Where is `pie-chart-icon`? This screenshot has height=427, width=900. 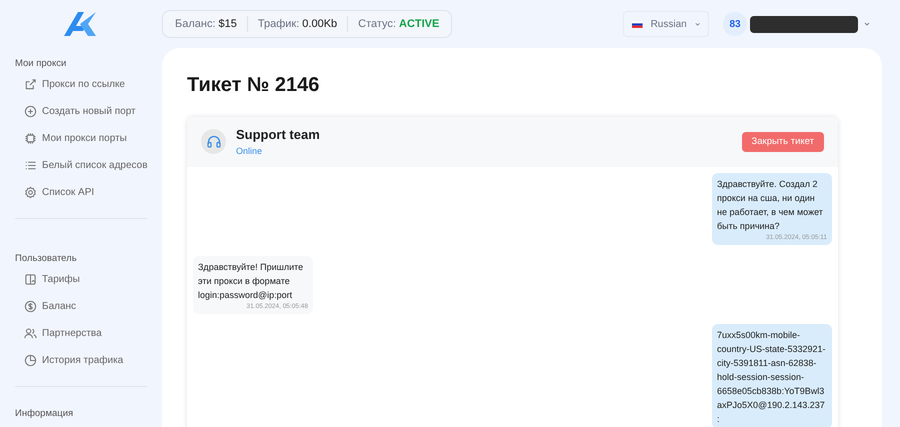
pie-chart-icon is located at coordinates (30, 360).